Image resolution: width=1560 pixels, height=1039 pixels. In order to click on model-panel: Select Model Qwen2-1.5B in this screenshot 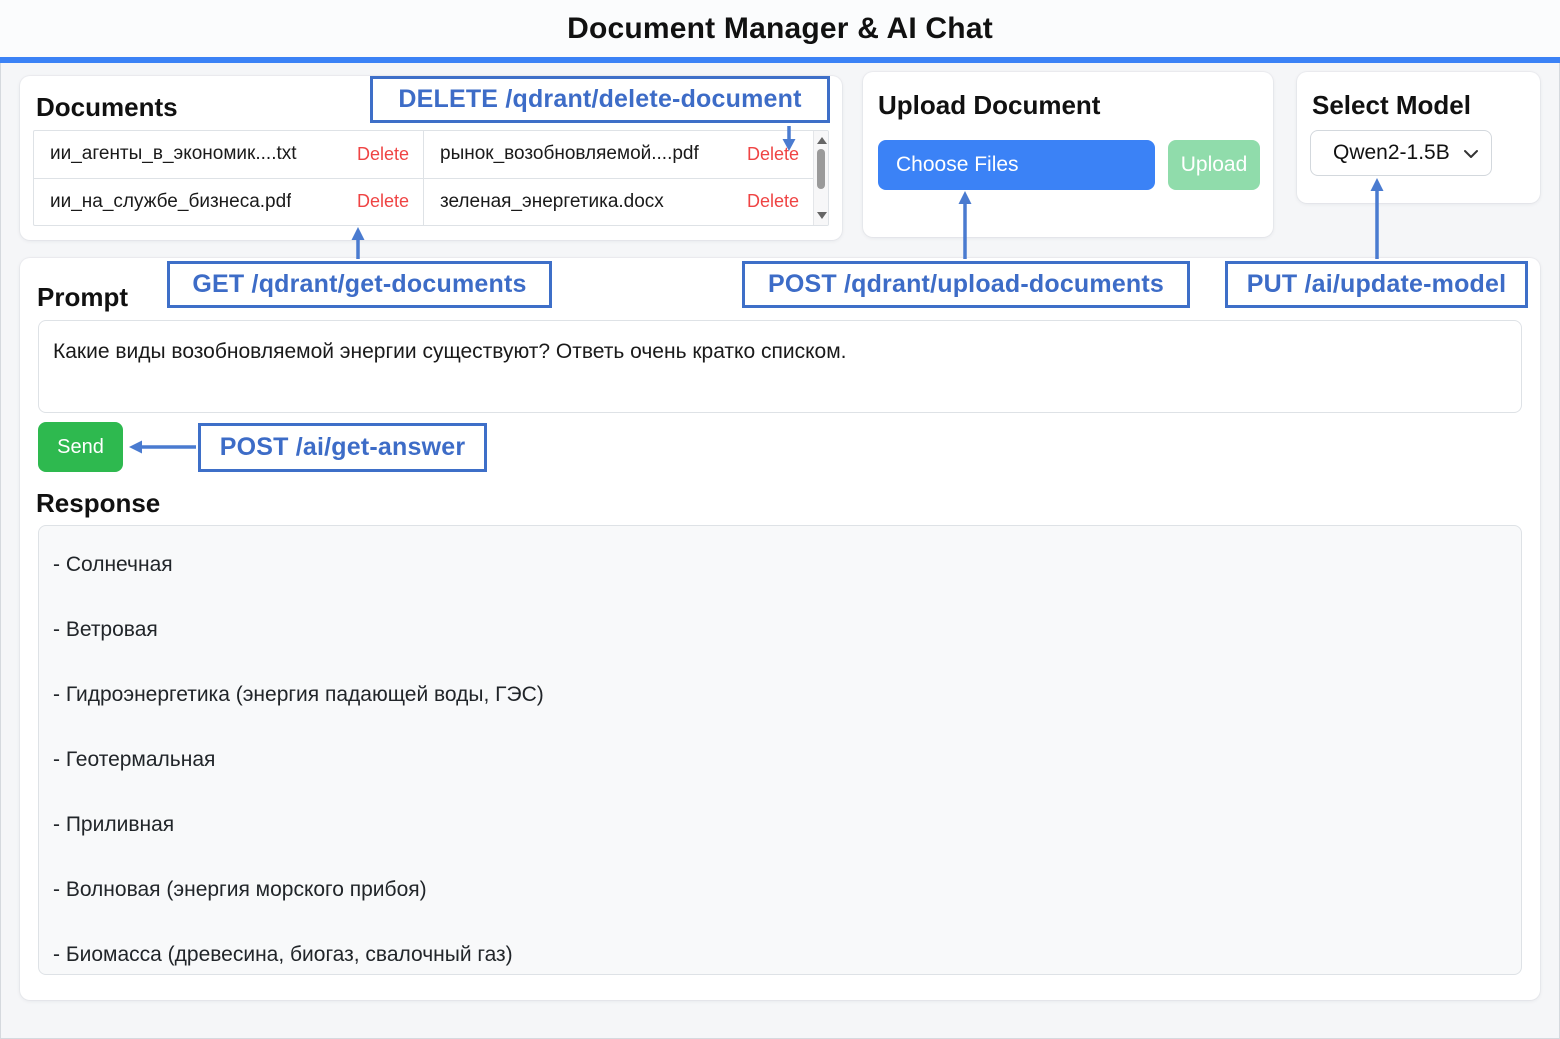, I will do `click(1418, 137)`.